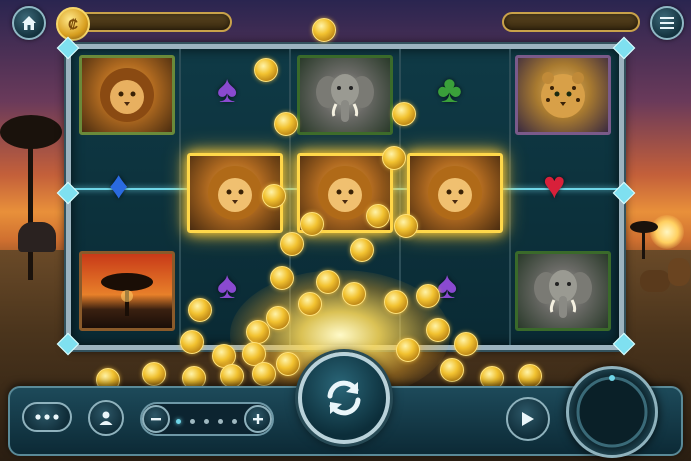 This screenshot has height=461, width=691. I want to click on autoplay-dial, so click(612, 412).